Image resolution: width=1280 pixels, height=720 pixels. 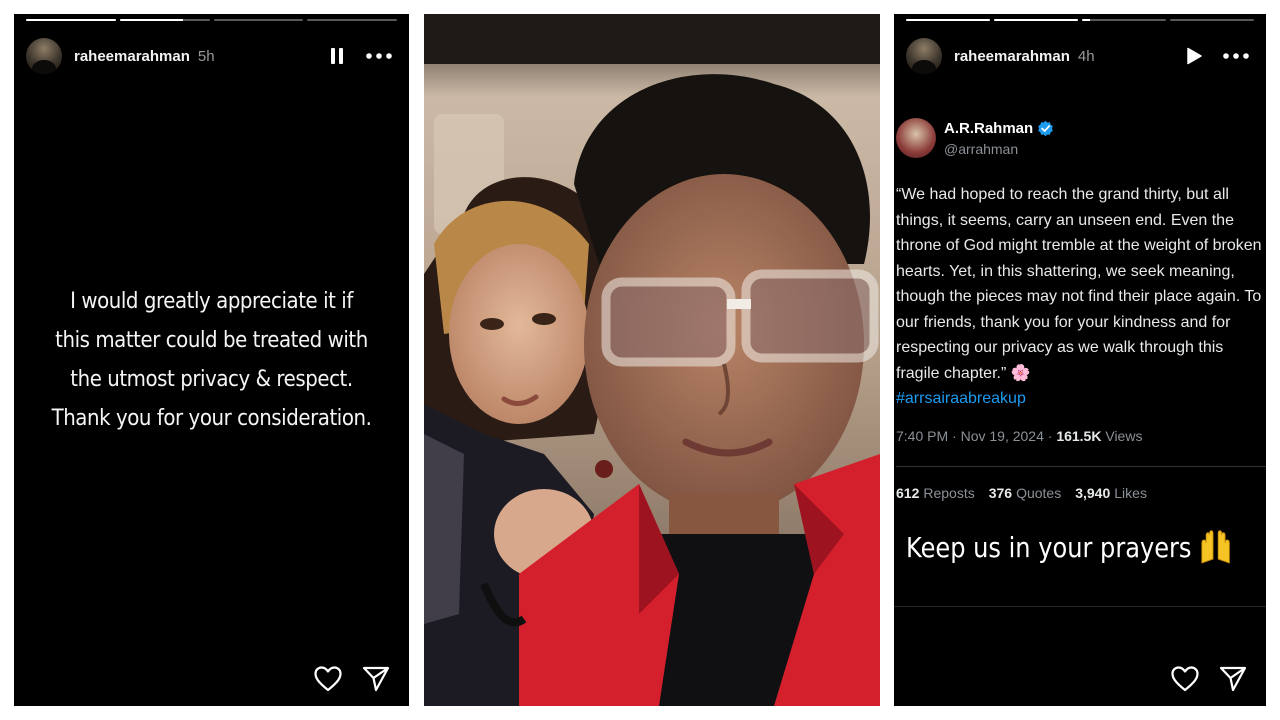 What do you see at coordinates (1081, 399) in the screenshot?
I see `tweet-hashtag: #arrsairaabreakup` at bounding box center [1081, 399].